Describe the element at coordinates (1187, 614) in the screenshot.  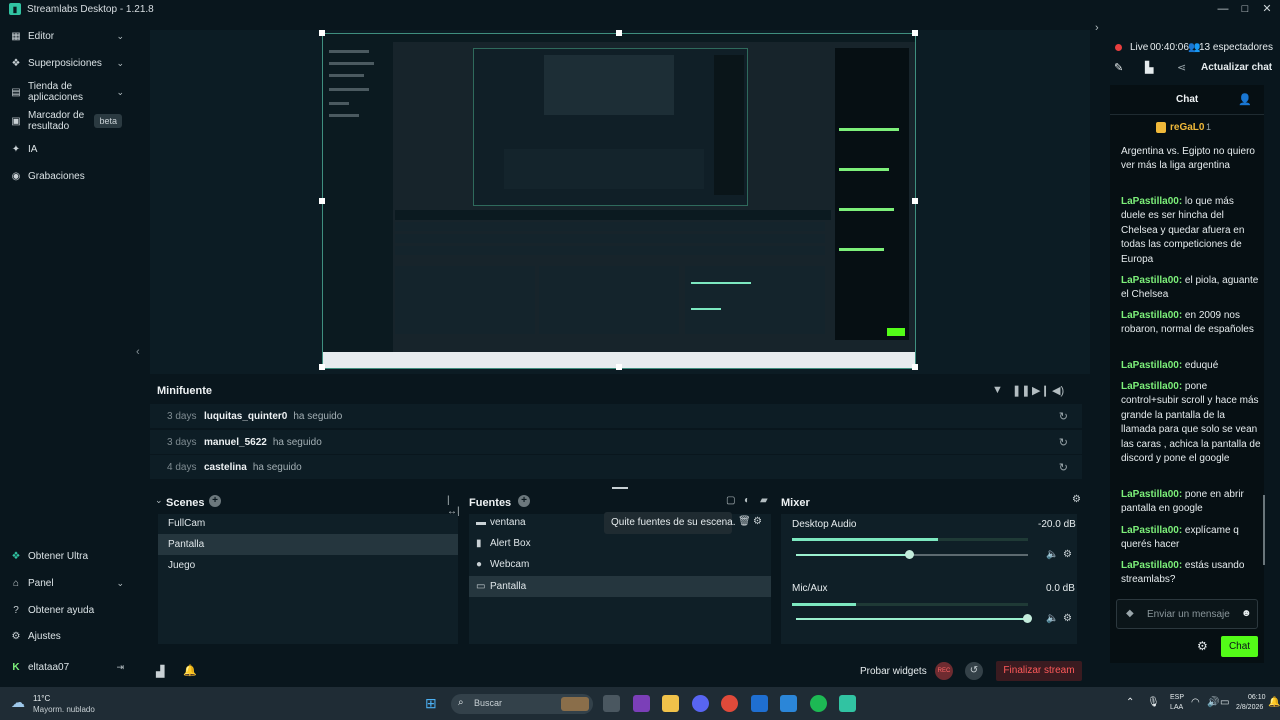
I see `chat-input: ◆ Enviar un mensaje ☻` at that location.